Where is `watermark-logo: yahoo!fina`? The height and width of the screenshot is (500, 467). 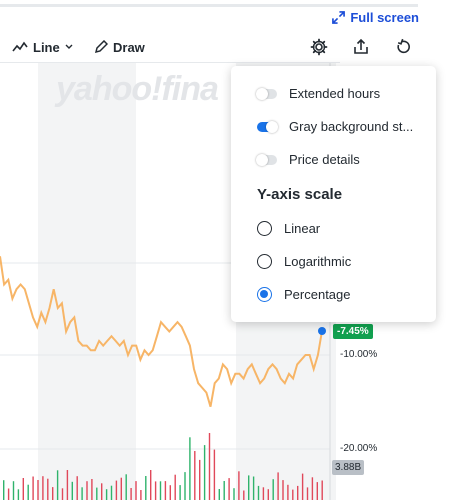
watermark-logo: yahoo!fina is located at coordinates (137, 89).